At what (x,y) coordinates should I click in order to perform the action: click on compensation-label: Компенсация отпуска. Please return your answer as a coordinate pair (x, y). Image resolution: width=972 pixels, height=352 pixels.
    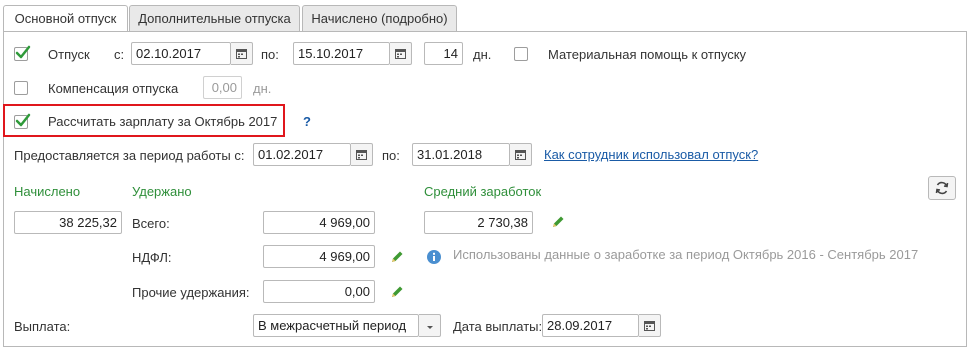
    Looking at the image, I should click on (113, 88).